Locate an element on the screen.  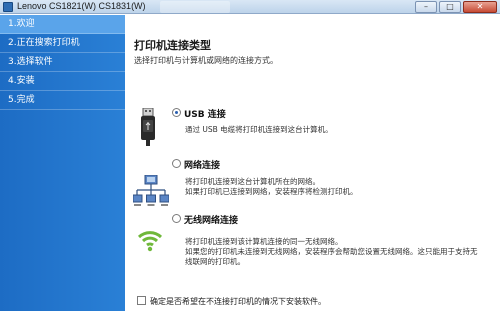
step-install: 4.安装 is located at coordinates (62, 81).